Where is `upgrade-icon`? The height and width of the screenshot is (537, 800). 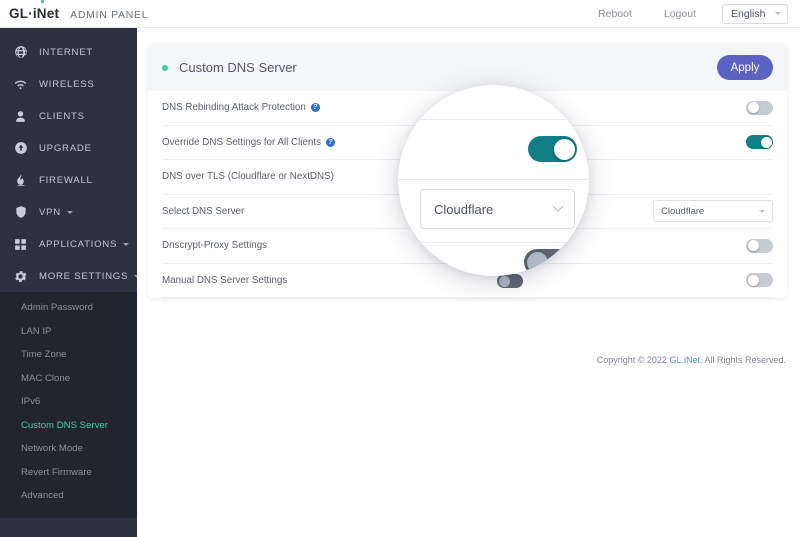
upgrade-icon is located at coordinates (20, 148).